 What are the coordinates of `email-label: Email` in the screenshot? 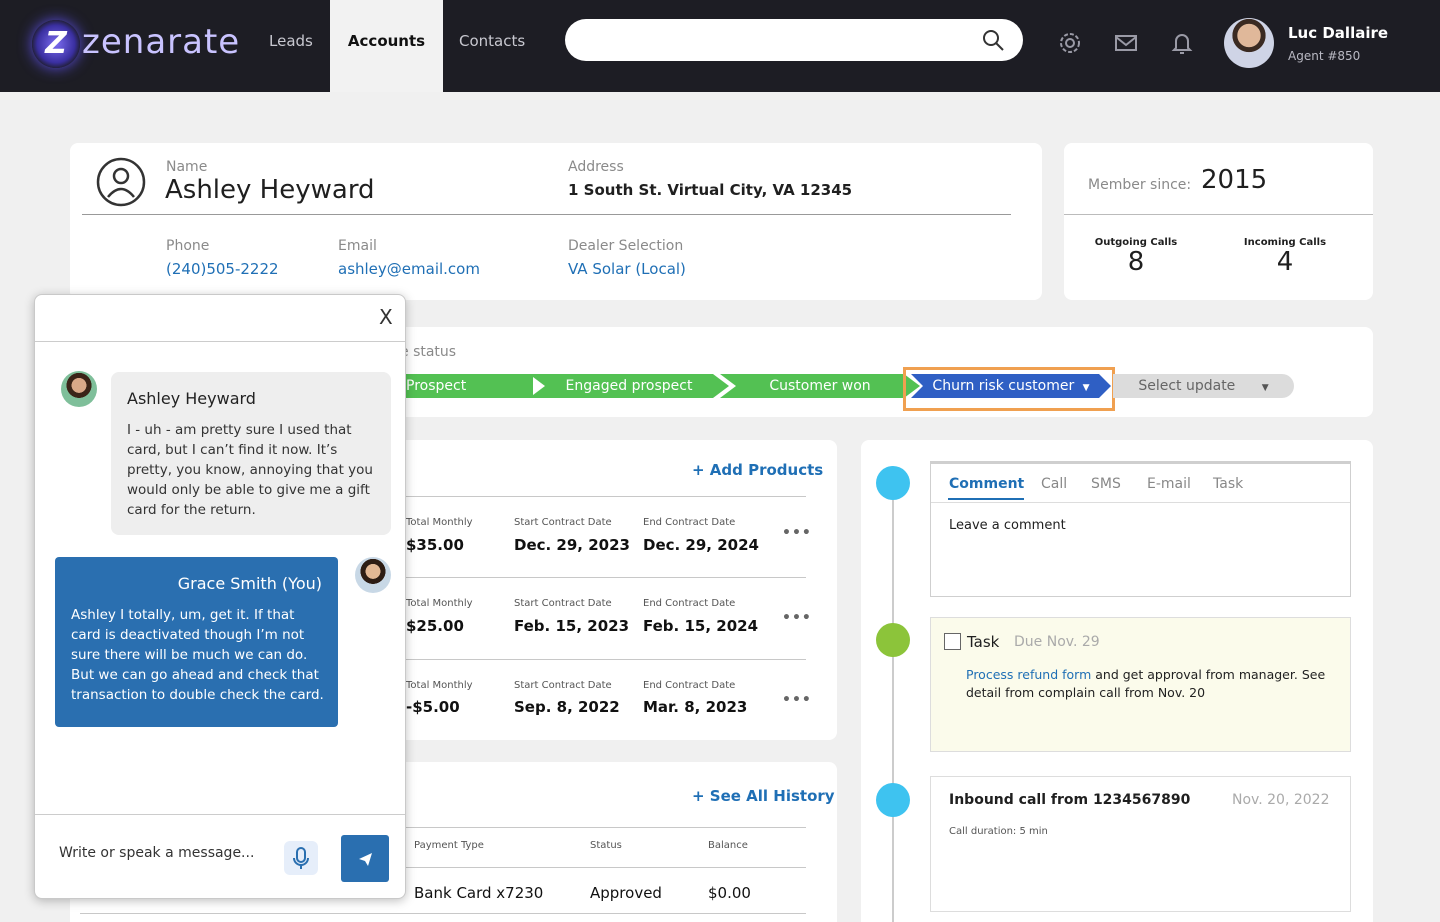 It's located at (357, 246).